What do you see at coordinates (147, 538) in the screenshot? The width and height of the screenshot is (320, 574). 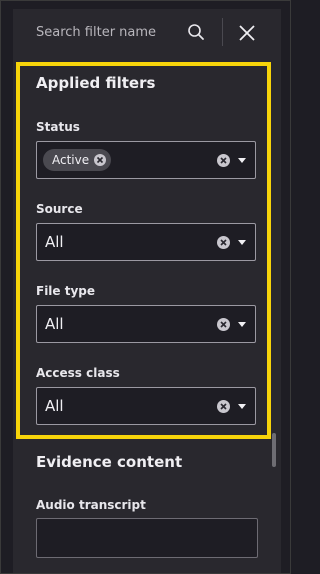 I see `audio-transcript-input` at bounding box center [147, 538].